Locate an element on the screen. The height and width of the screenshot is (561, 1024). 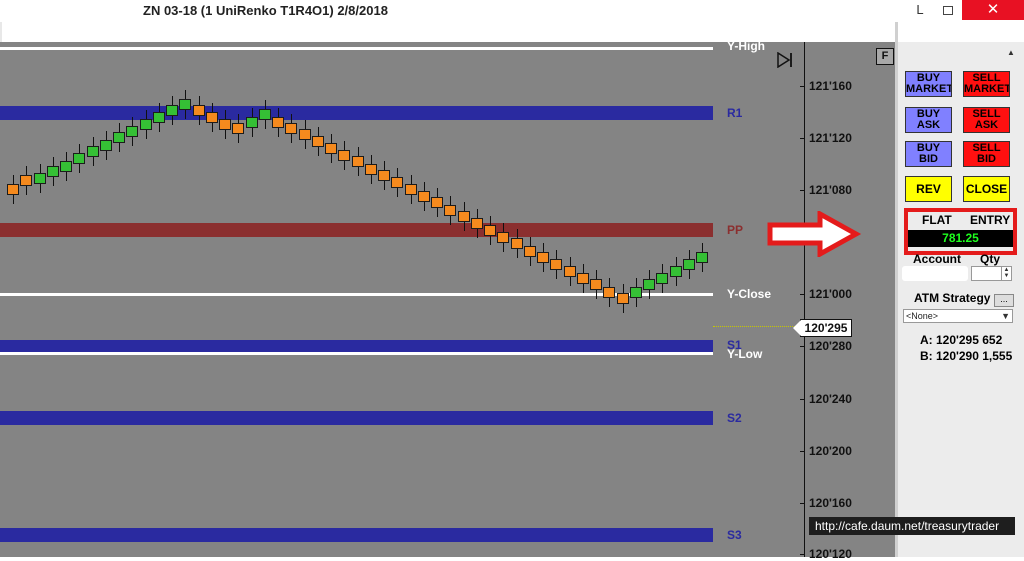
maximize-button is located at coordinates (948, 10).